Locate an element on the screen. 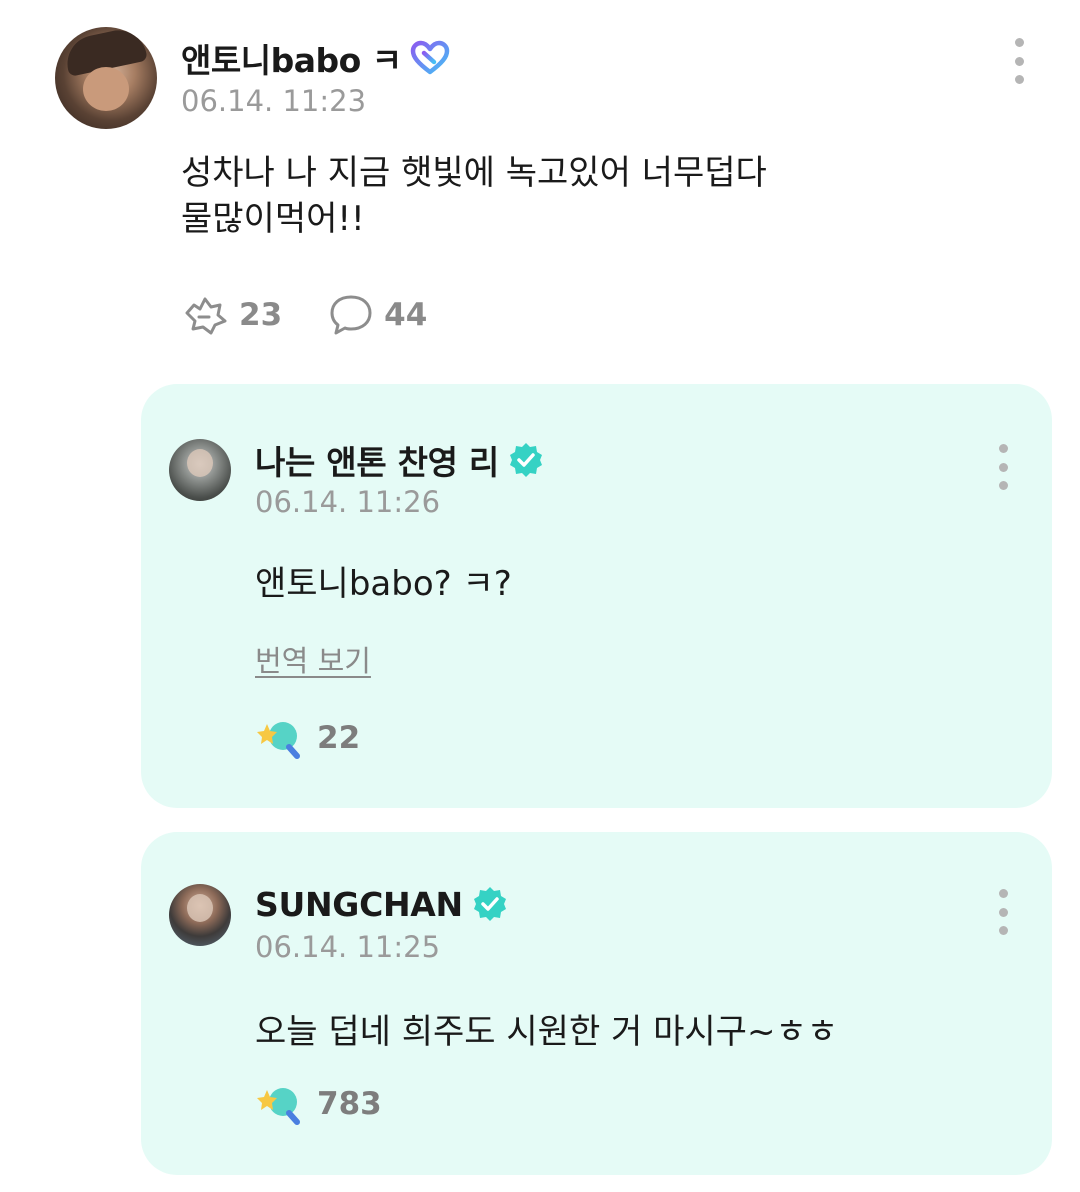  post-body: 성차나 나 지금 햇빛에 녹고있어 너무덥다 물많이먹어!! is located at coordinates (591, 196).